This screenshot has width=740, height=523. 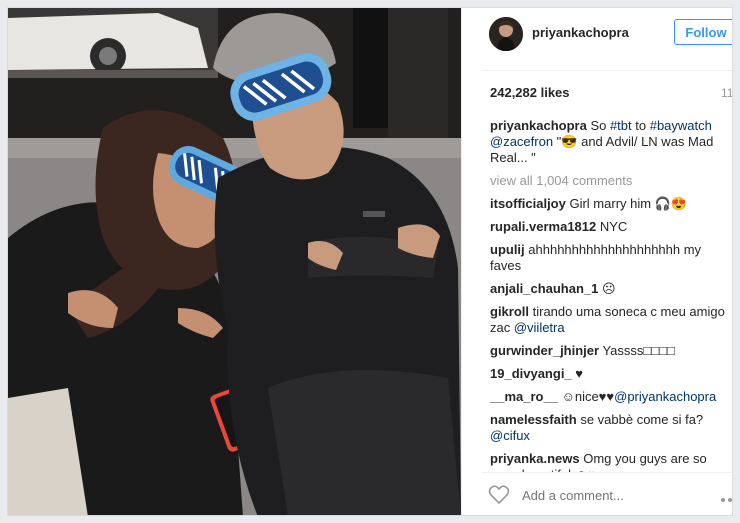 What do you see at coordinates (507, 249) in the screenshot?
I see `comment-username: upulij` at bounding box center [507, 249].